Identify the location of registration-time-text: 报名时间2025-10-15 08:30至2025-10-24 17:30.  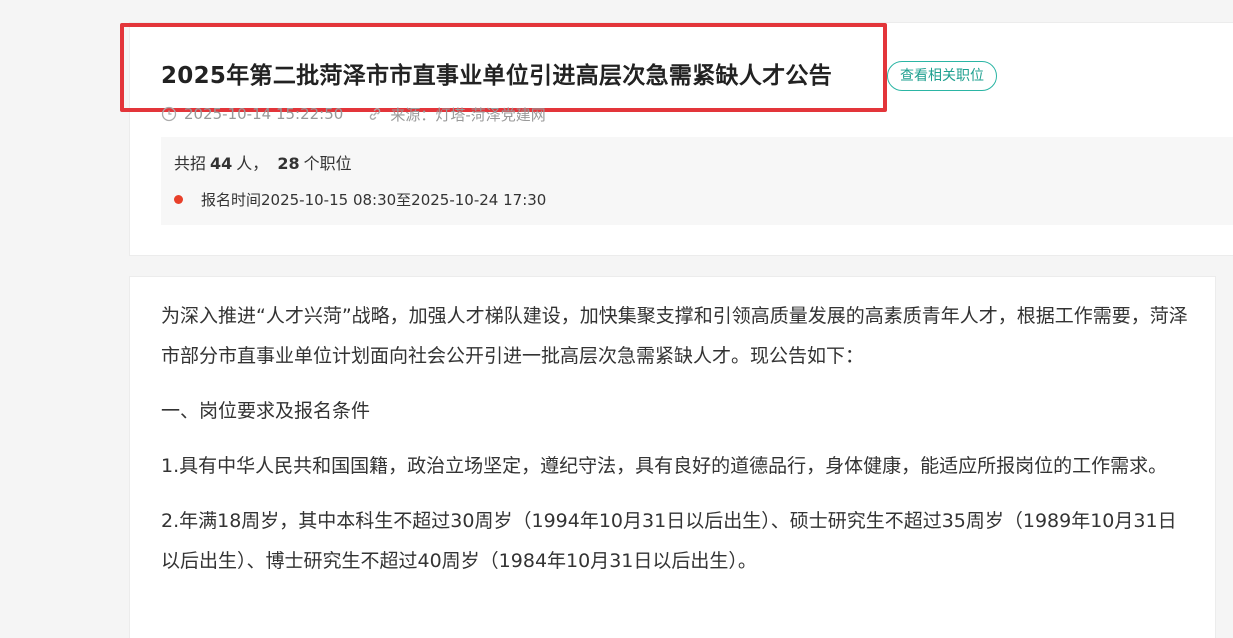
(374, 200).